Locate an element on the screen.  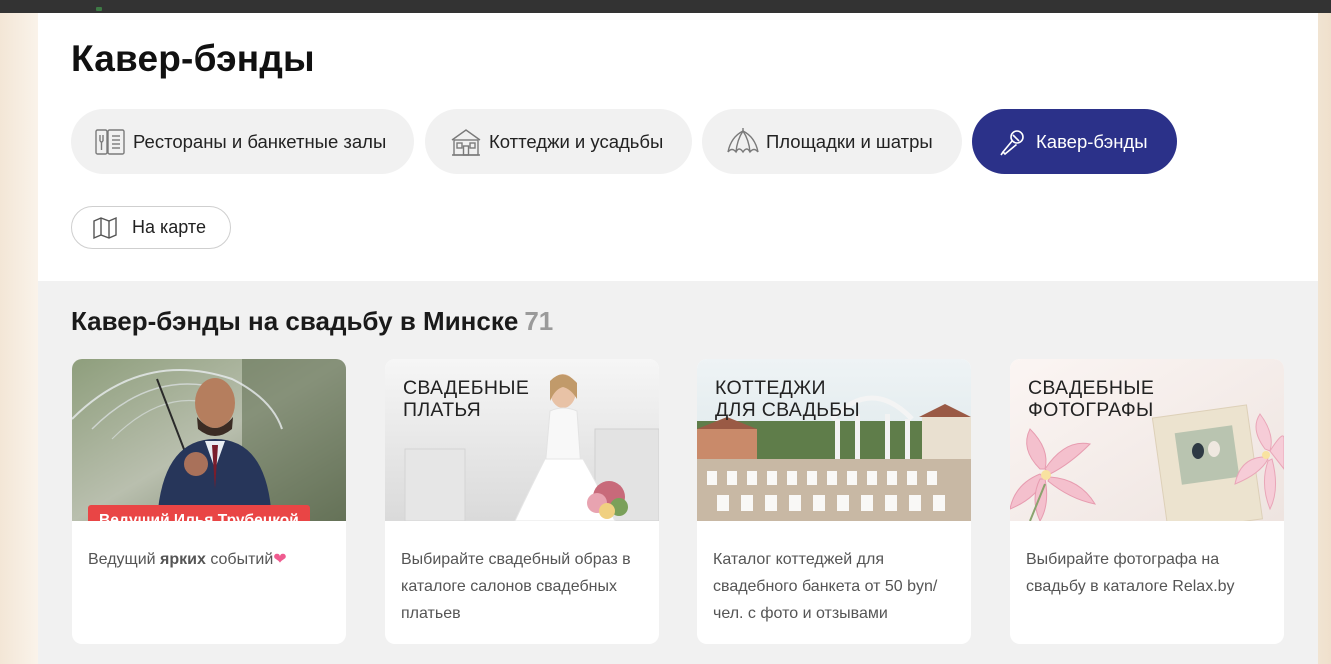
category-cottages: Коттеджи и усадьбы is located at coordinates (558, 141).